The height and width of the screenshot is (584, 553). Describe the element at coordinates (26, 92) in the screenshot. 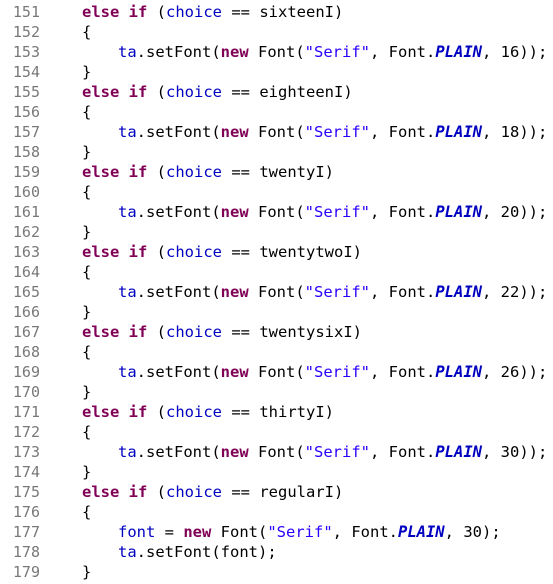

I see `line-number: 155` at that location.